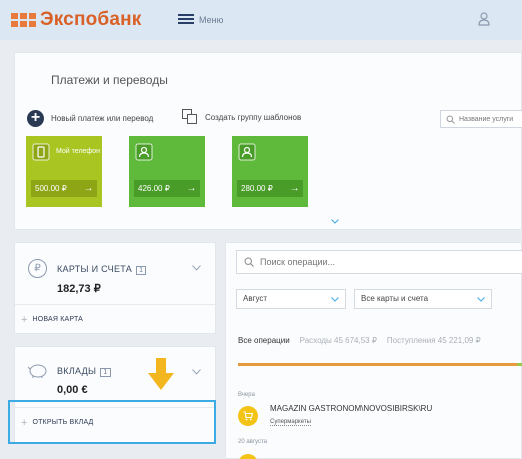  Describe the element at coordinates (375, 262) in the screenshot. I see `operations-search-input` at that location.